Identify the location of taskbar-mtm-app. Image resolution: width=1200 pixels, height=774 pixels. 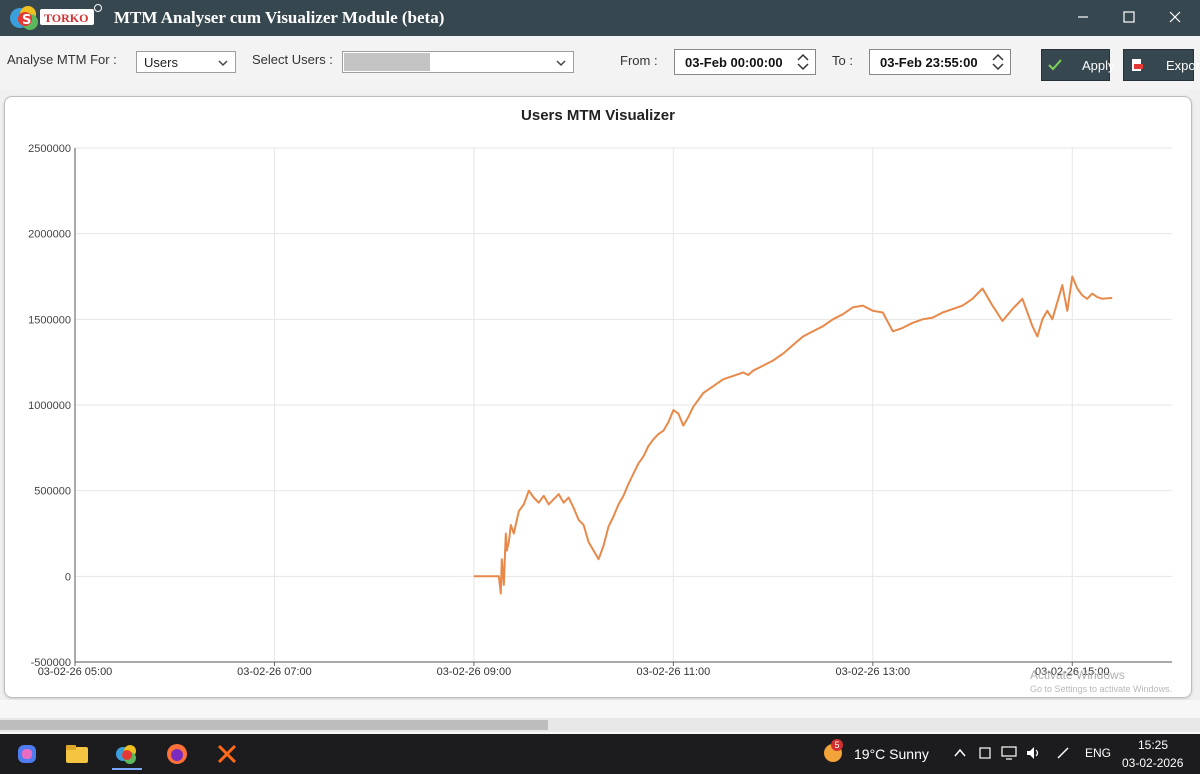
(127, 755).